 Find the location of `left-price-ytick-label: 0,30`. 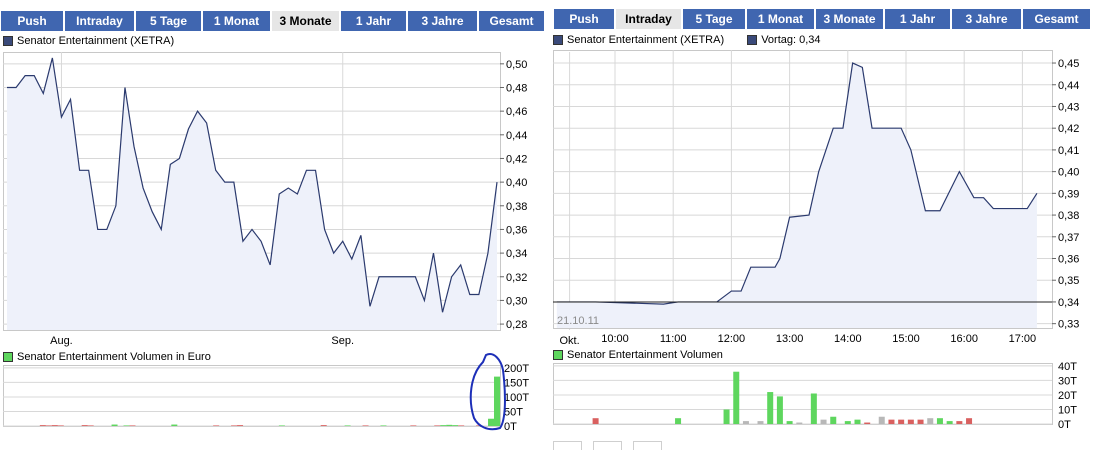

left-price-ytick-label: 0,30 is located at coordinates (516, 301).